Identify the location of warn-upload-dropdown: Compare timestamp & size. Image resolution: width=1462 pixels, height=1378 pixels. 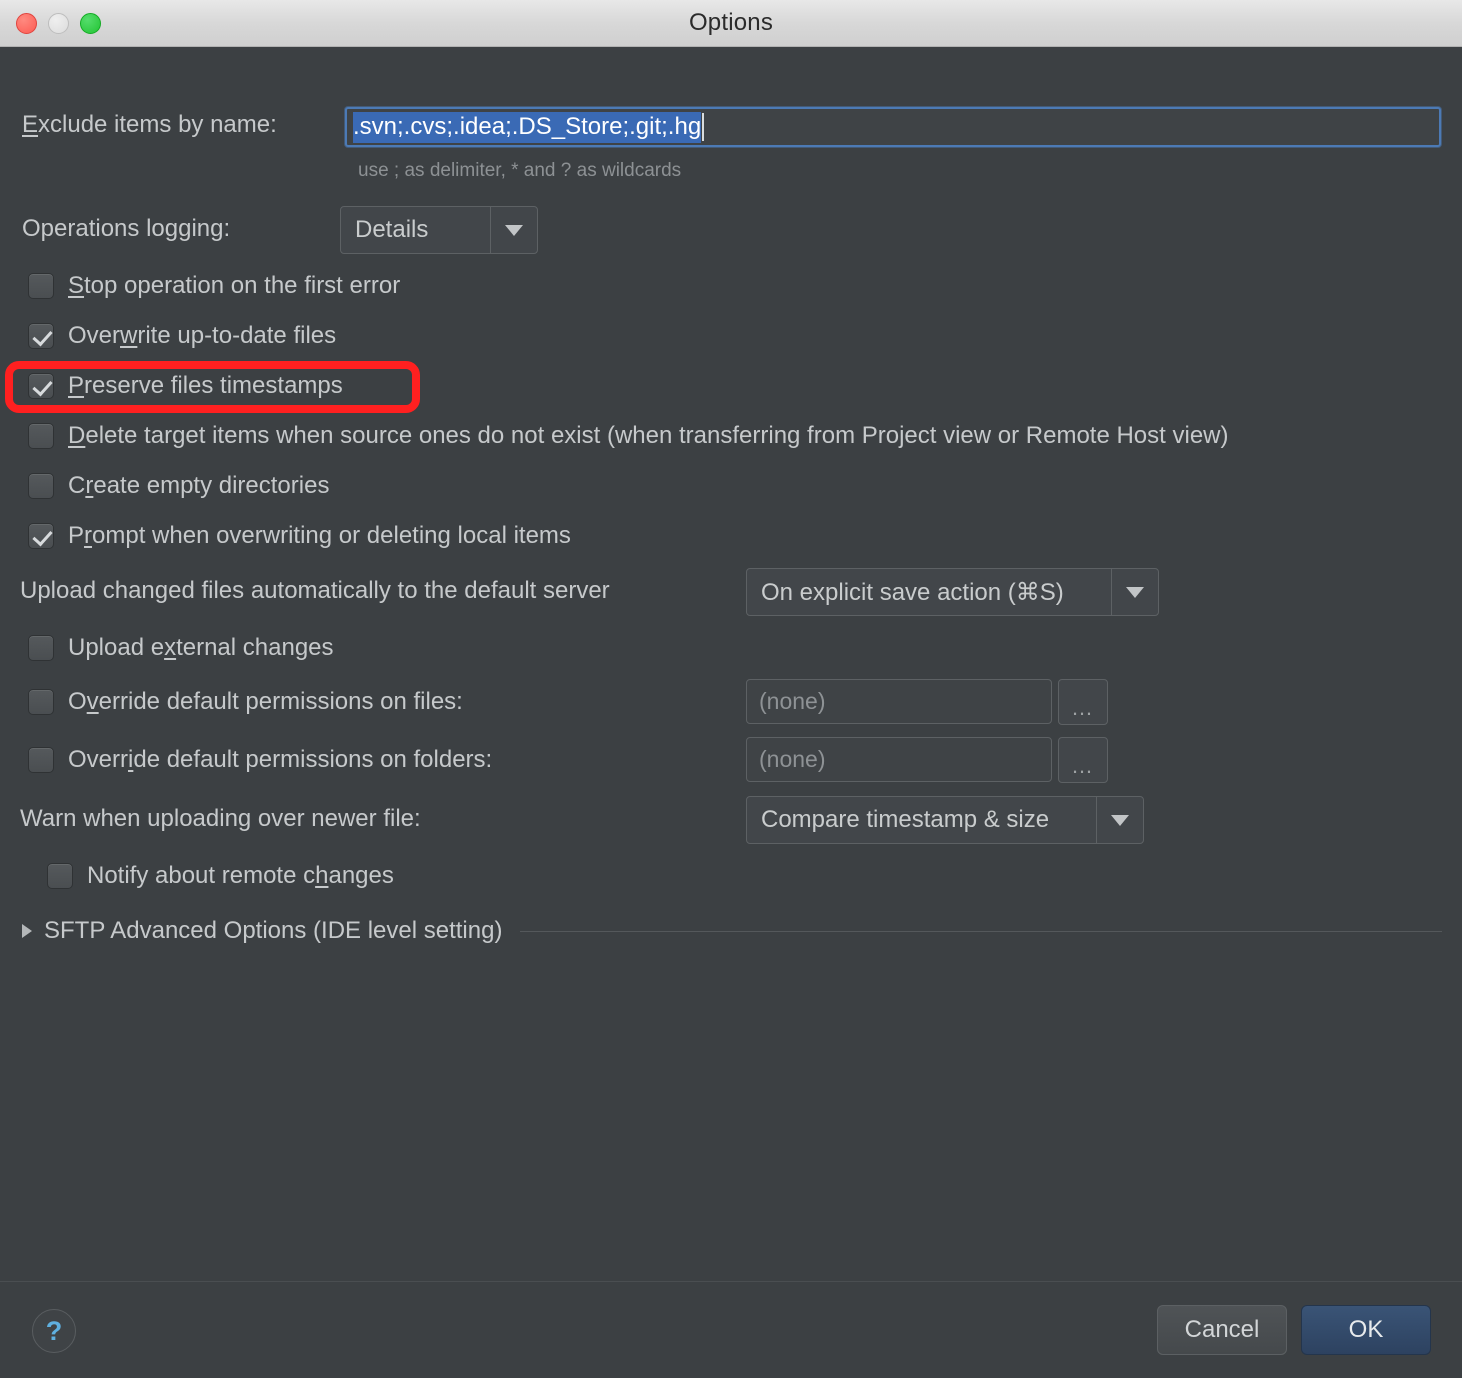
(945, 820).